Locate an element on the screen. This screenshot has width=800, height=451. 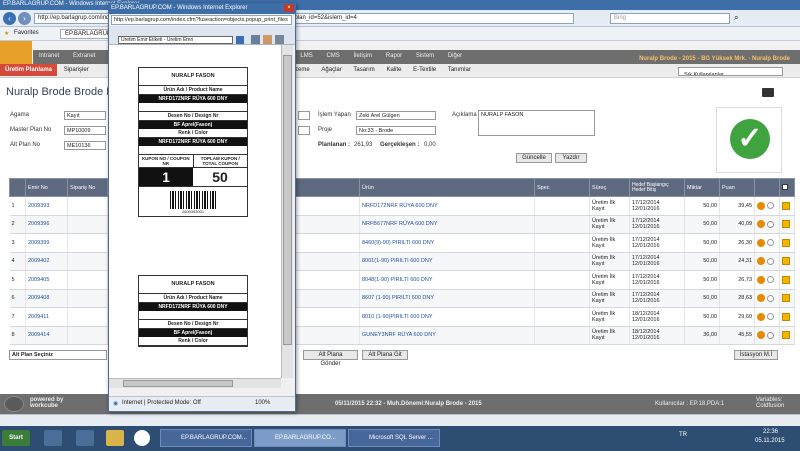
clock-date: 05.11.2015 is located at coordinates (770, 441).